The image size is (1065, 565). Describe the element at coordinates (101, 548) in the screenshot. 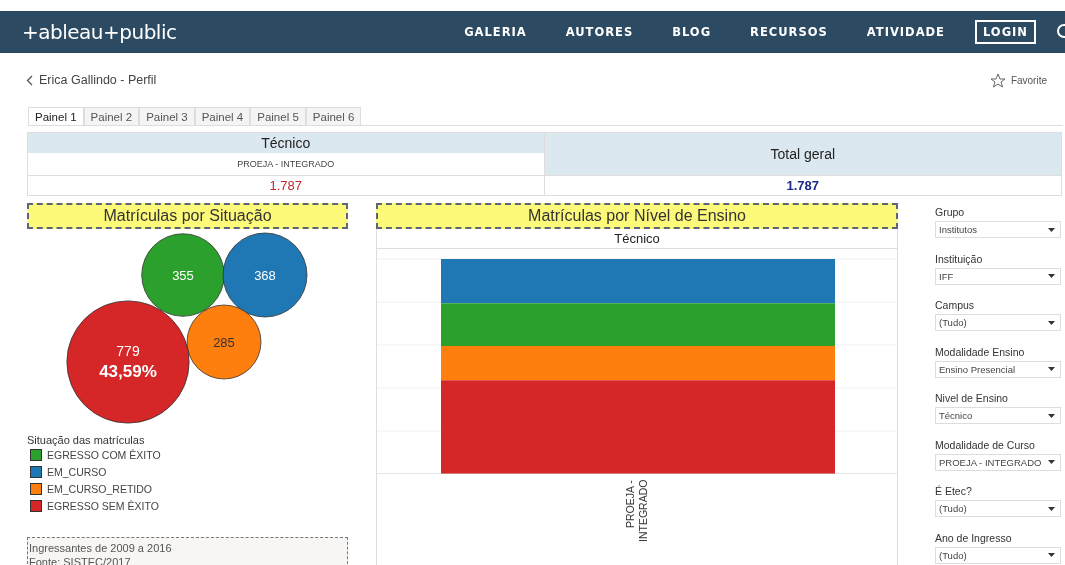

I see `note-text: Ingressantes de 2009 a 2016` at that location.